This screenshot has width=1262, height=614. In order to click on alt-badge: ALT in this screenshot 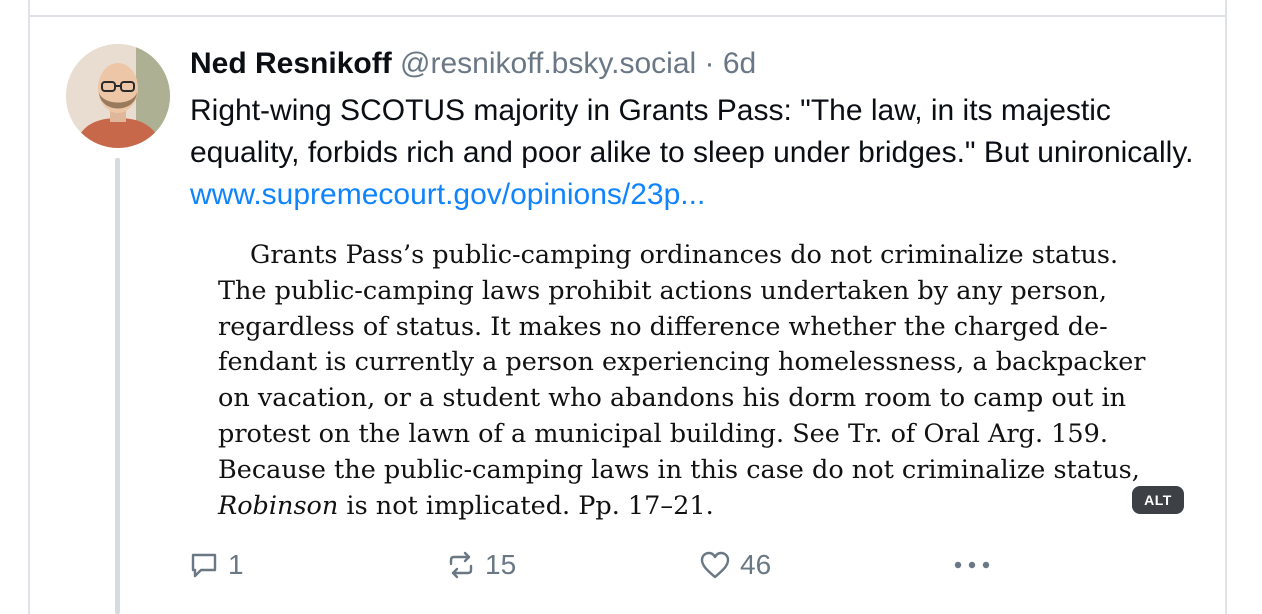, I will do `click(1158, 500)`.